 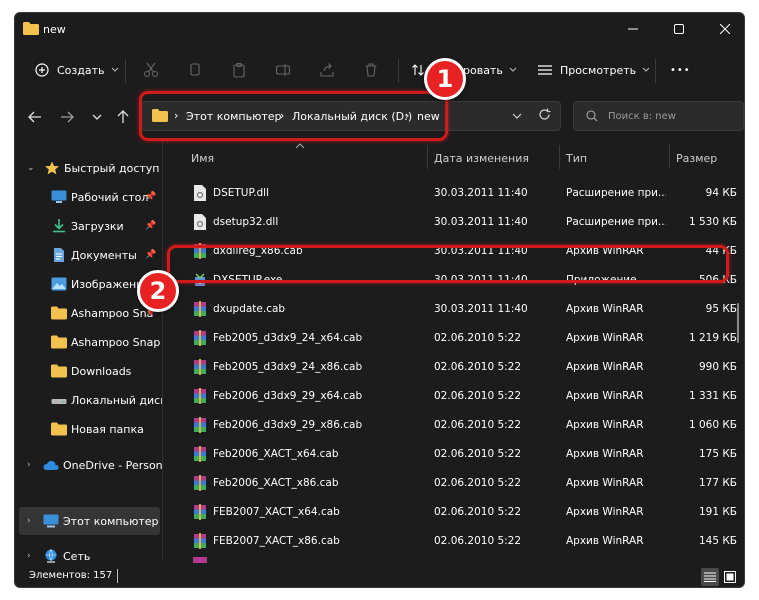 I want to click on rename-button, so click(x=283, y=70).